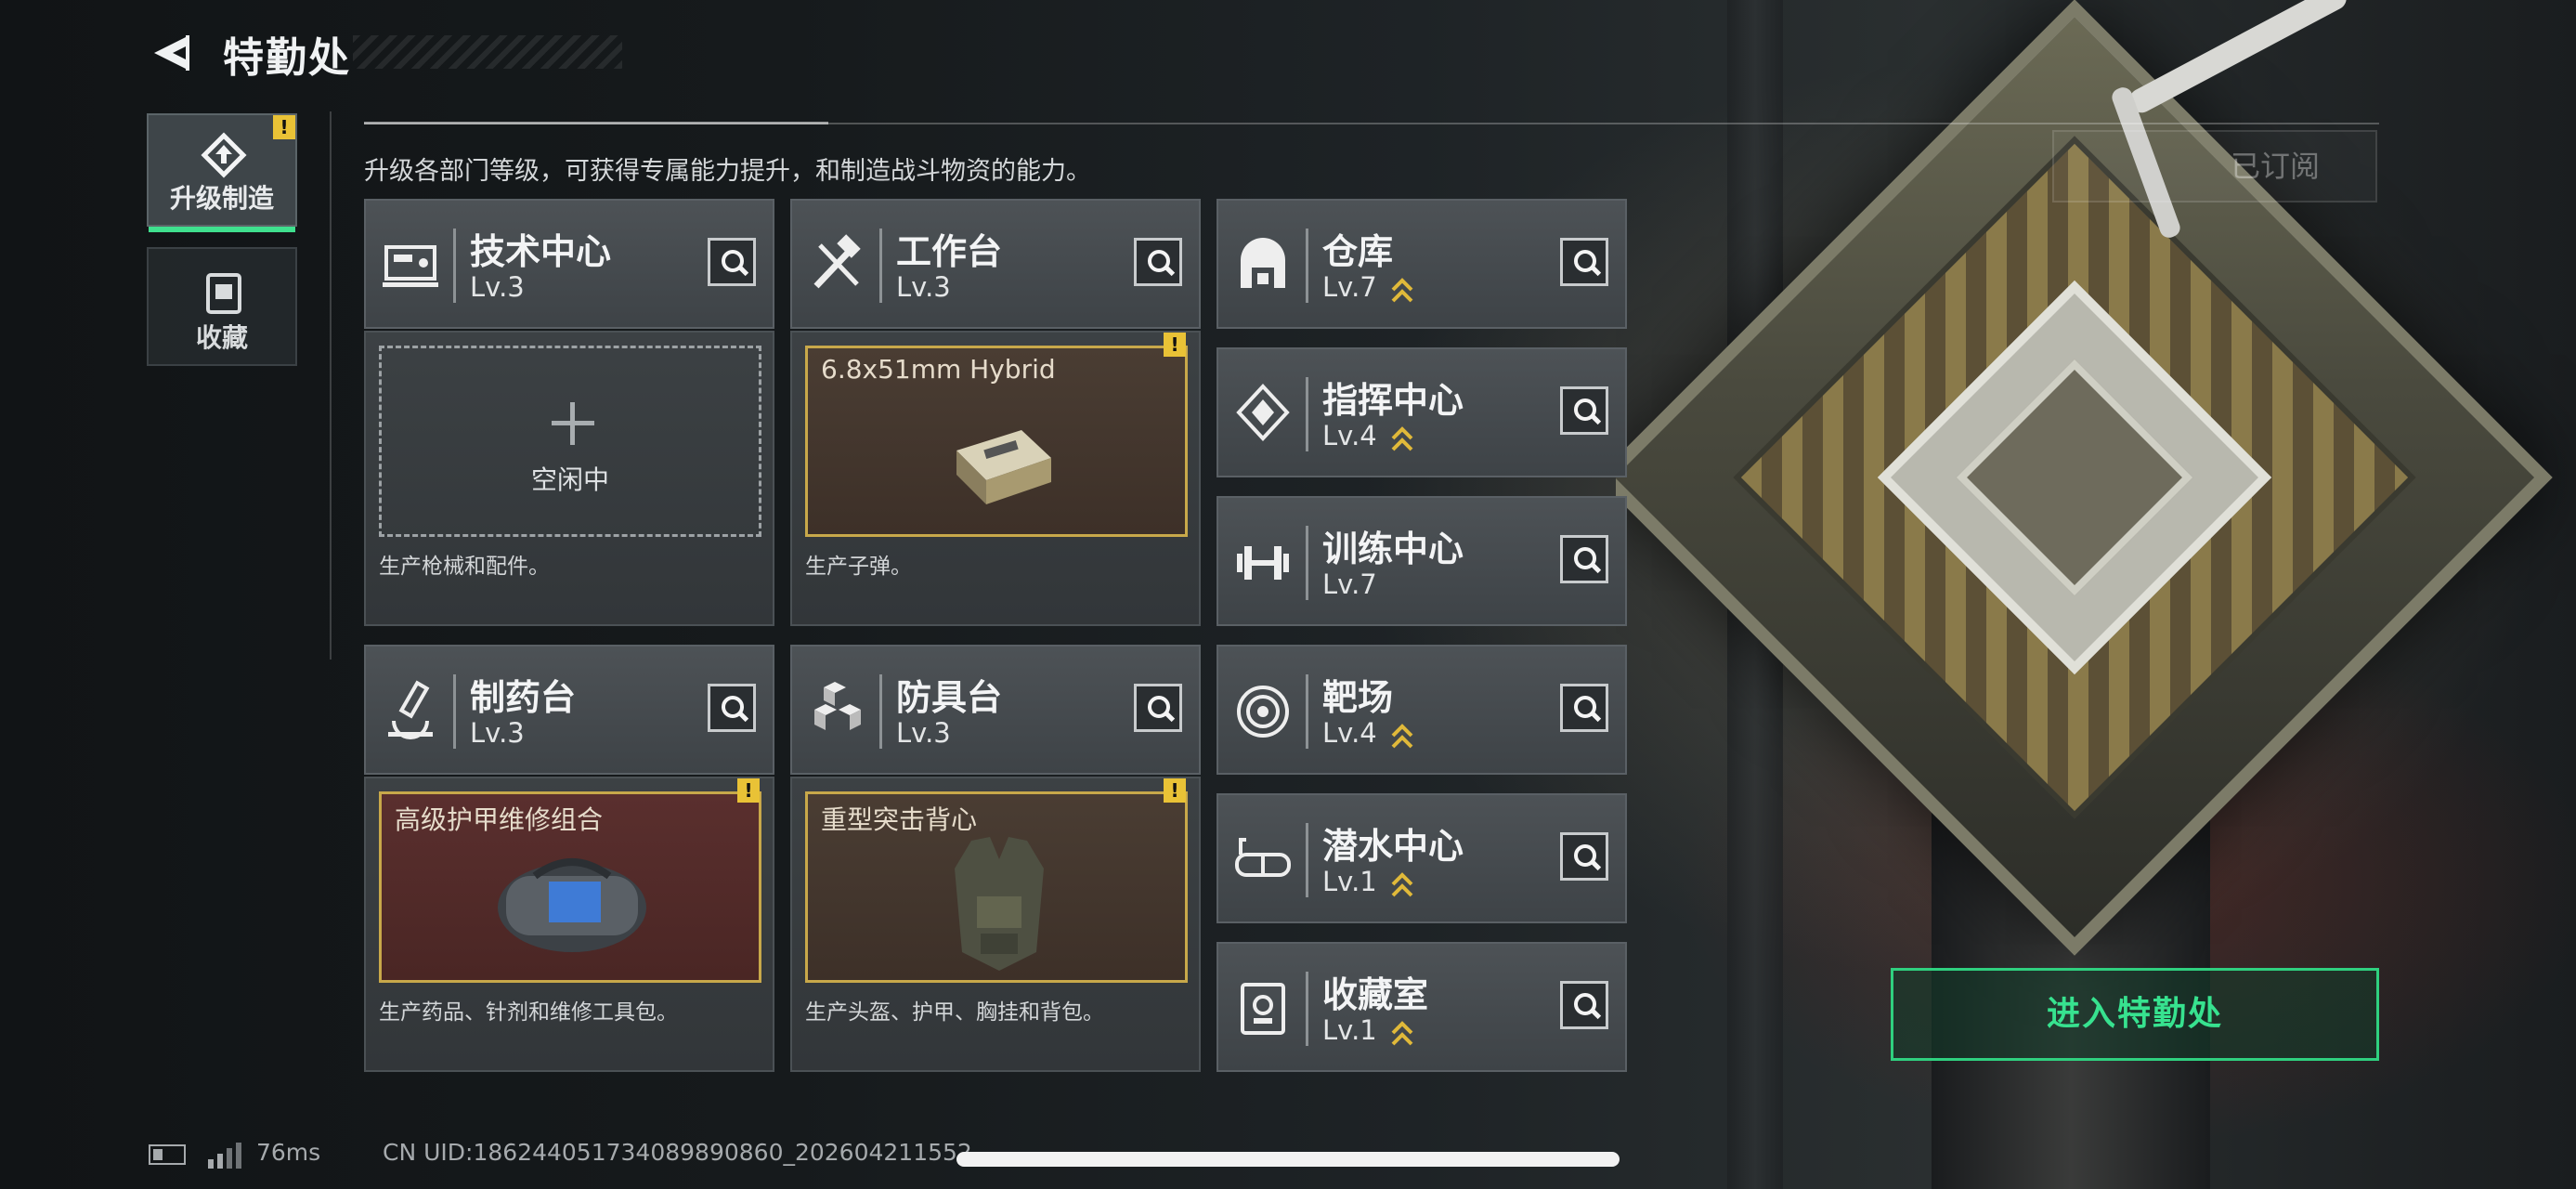  What do you see at coordinates (1421, 710) in the screenshot?
I see `department-card-shooting-range: 靶场 Lv.4` at bounding box center [1421, 710].